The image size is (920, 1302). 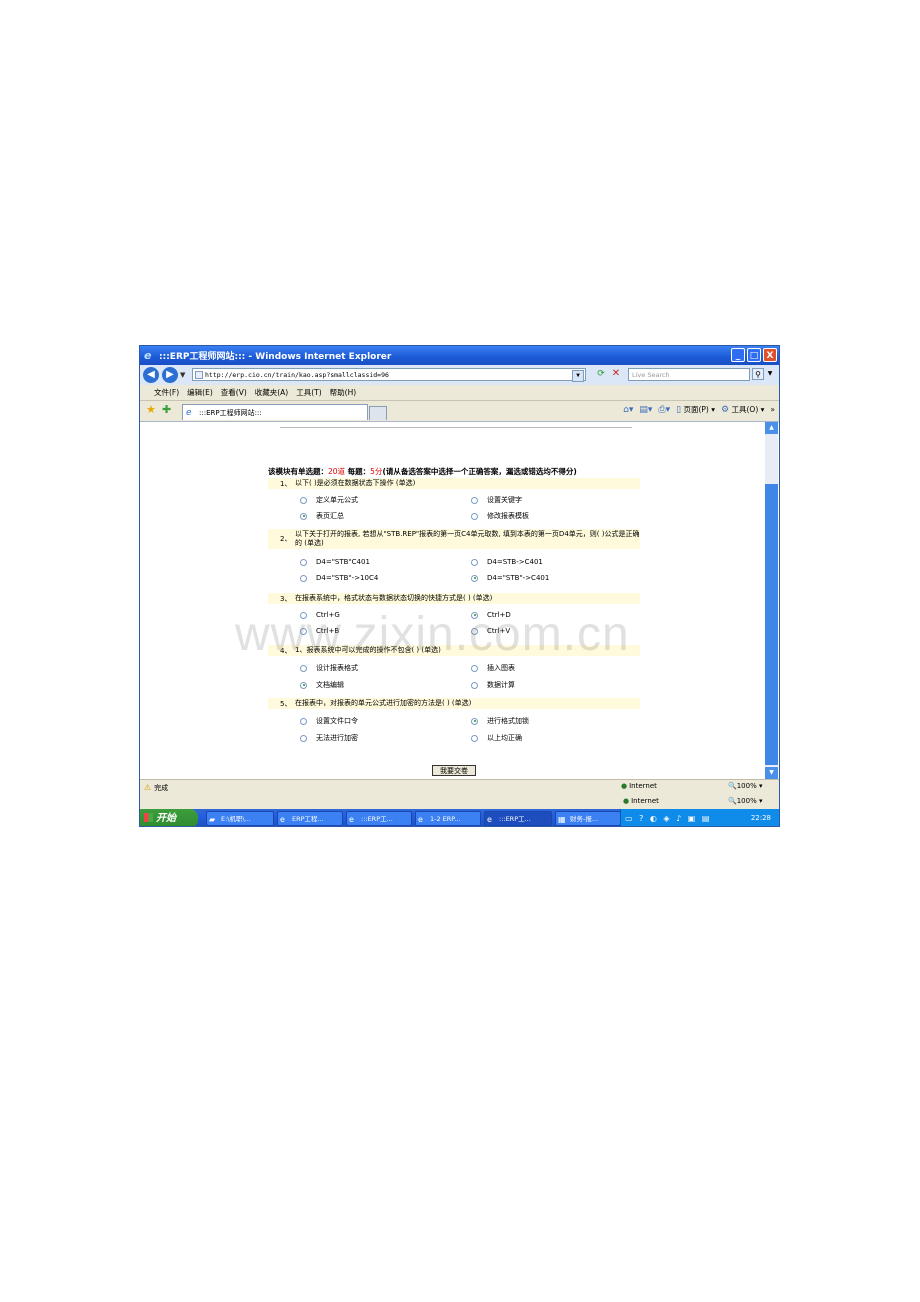 I want to click on refresh-button: ⟳, so click(x=601, y=374).